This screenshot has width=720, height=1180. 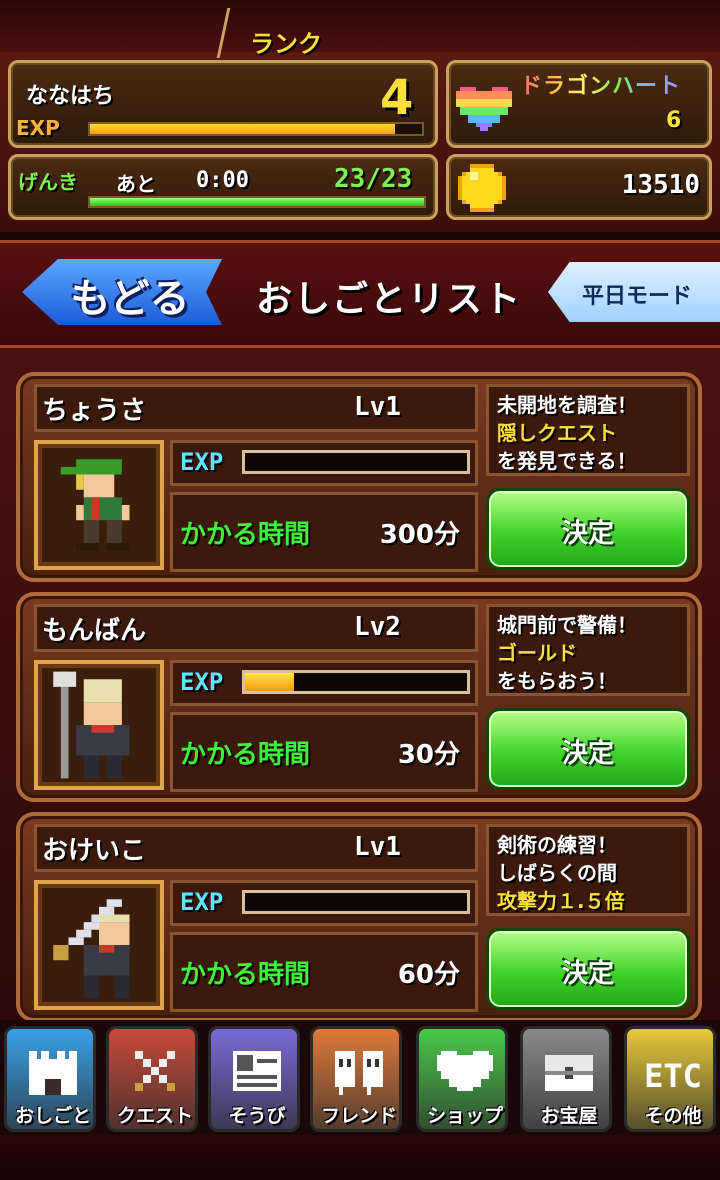 I want to click on description-line: 未開地を調査！, so click(x=567, y=405).